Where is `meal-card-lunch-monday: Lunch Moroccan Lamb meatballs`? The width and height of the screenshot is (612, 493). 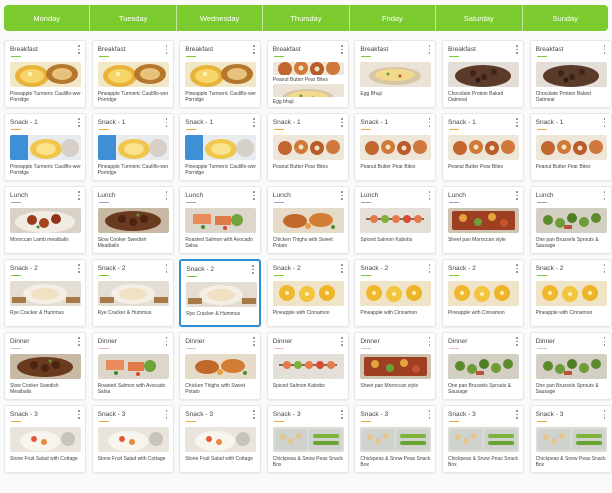
meal-card-lunch-monday: Lunch Moroccan Lamb meatballs is located at coordinates (45, 220).